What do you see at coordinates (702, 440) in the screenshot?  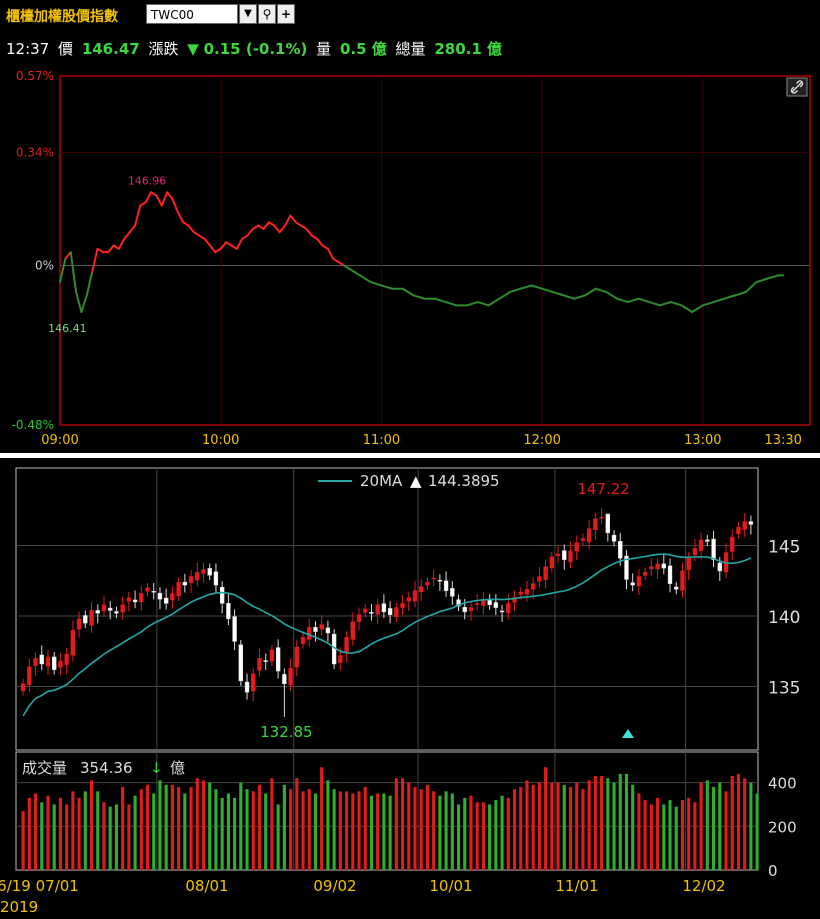 I see `x-tick-label: 13:00` at bounding box center [702, 440].